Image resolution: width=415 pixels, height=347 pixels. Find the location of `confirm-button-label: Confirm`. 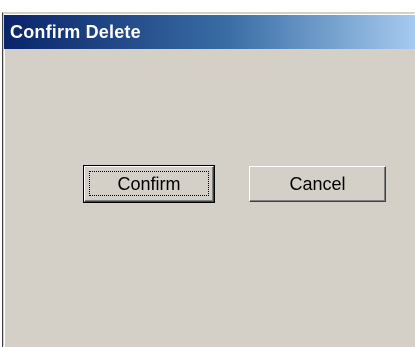

confirm-button-label: Confirm is located at coordinates (149, 183).